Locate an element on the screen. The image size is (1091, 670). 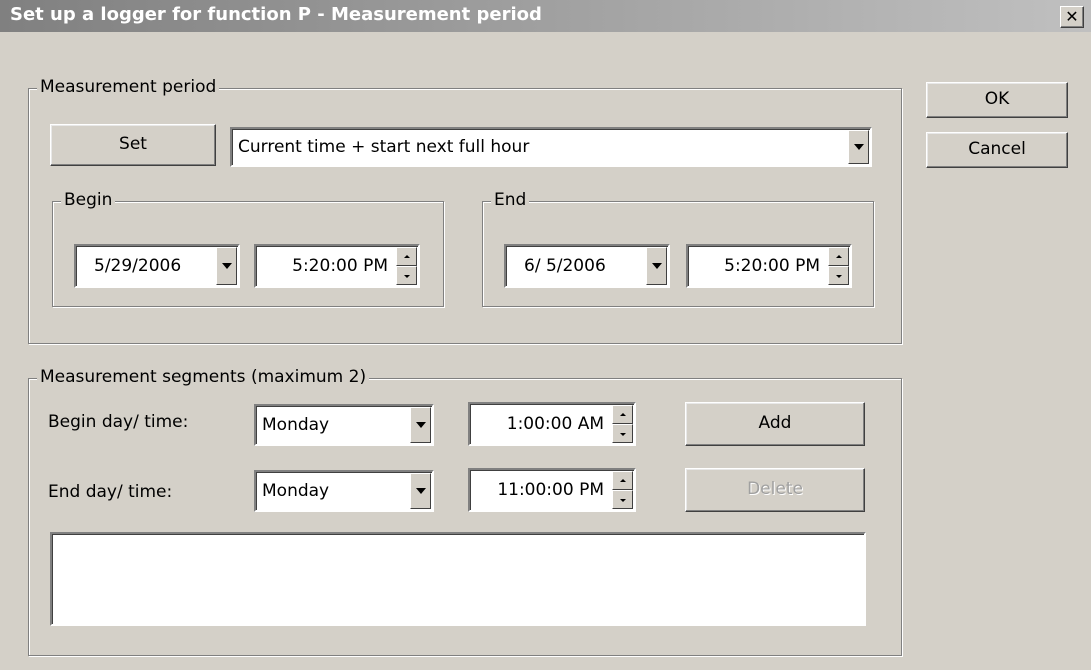
begin-legend: Begin is located at coordinates (88, 200).